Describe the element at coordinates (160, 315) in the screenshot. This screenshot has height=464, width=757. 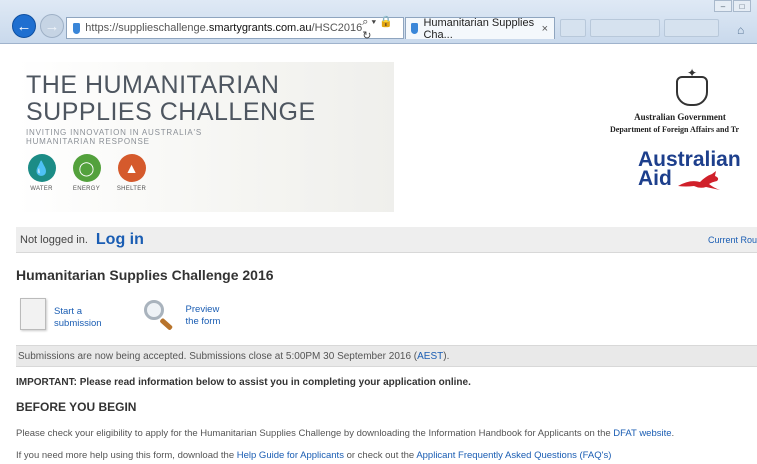
I see `magnifier-icon` at that location.